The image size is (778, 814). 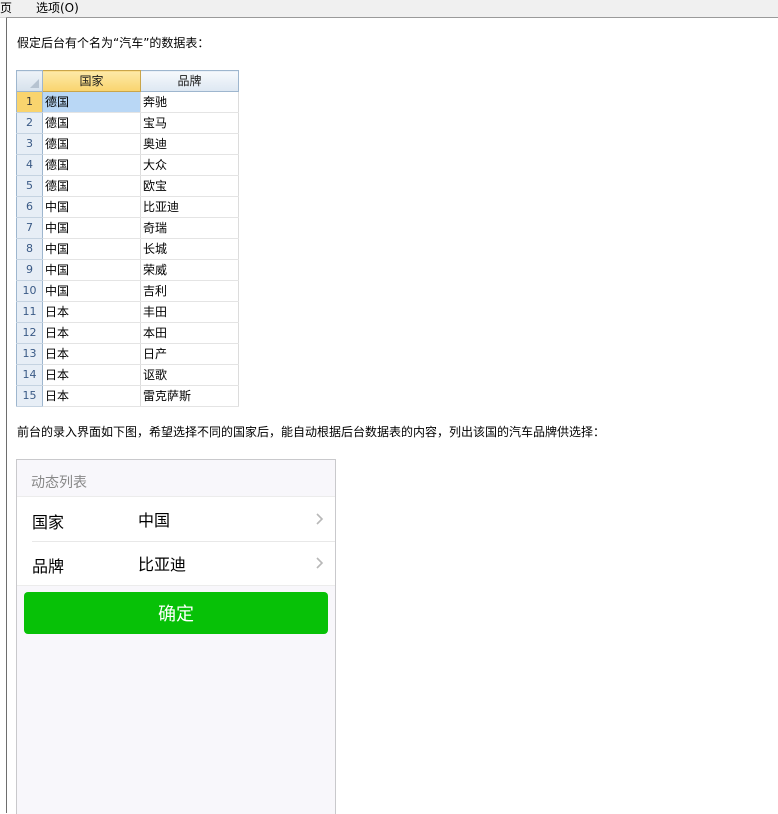 What do you see at coordinates (59, 483) in the screenshot?
I see `form-title: 动态列表` at bounding box center [59, 483].